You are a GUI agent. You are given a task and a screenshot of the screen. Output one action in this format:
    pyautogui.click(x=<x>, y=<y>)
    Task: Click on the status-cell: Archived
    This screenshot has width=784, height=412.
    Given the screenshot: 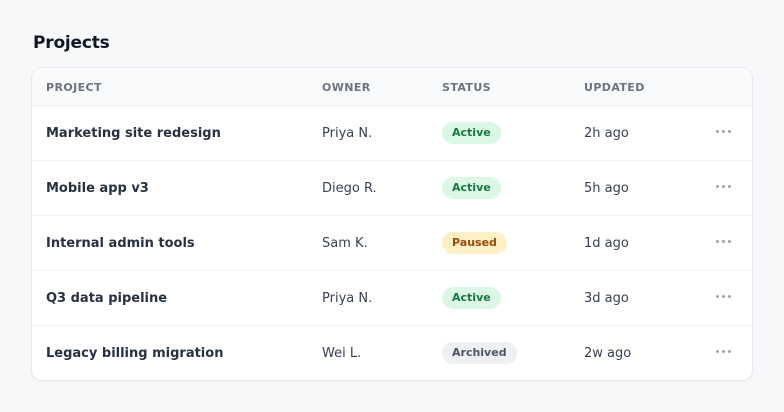 What is the action you would take?
    pyautogui.click(x=479, y=353)
    